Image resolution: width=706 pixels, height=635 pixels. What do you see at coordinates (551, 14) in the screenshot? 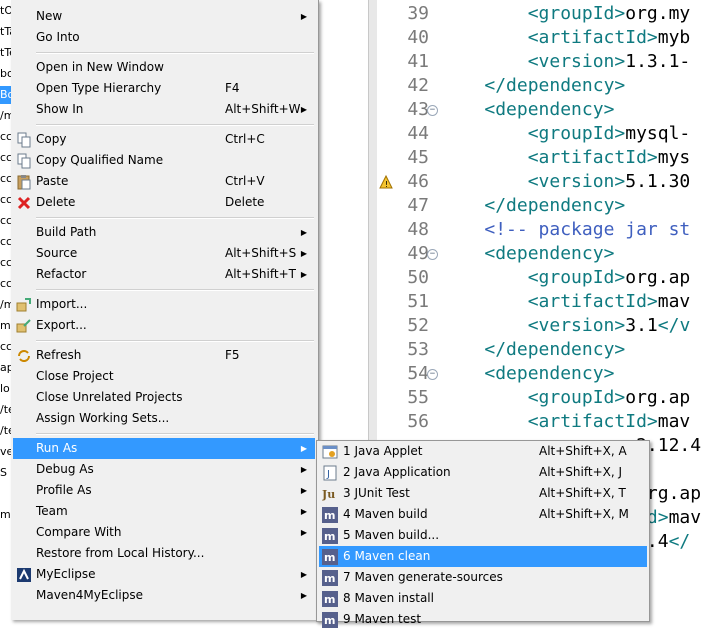
I see `code-line: 39 <groupId>org.my` at bounding box center [551, 14].